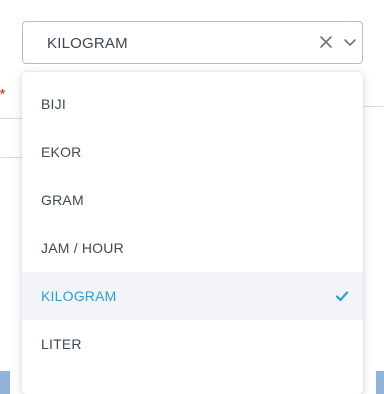  Describe the element at coordinates (192, 104) in the screenshot. I see `option-biji: BIJI` at that location.